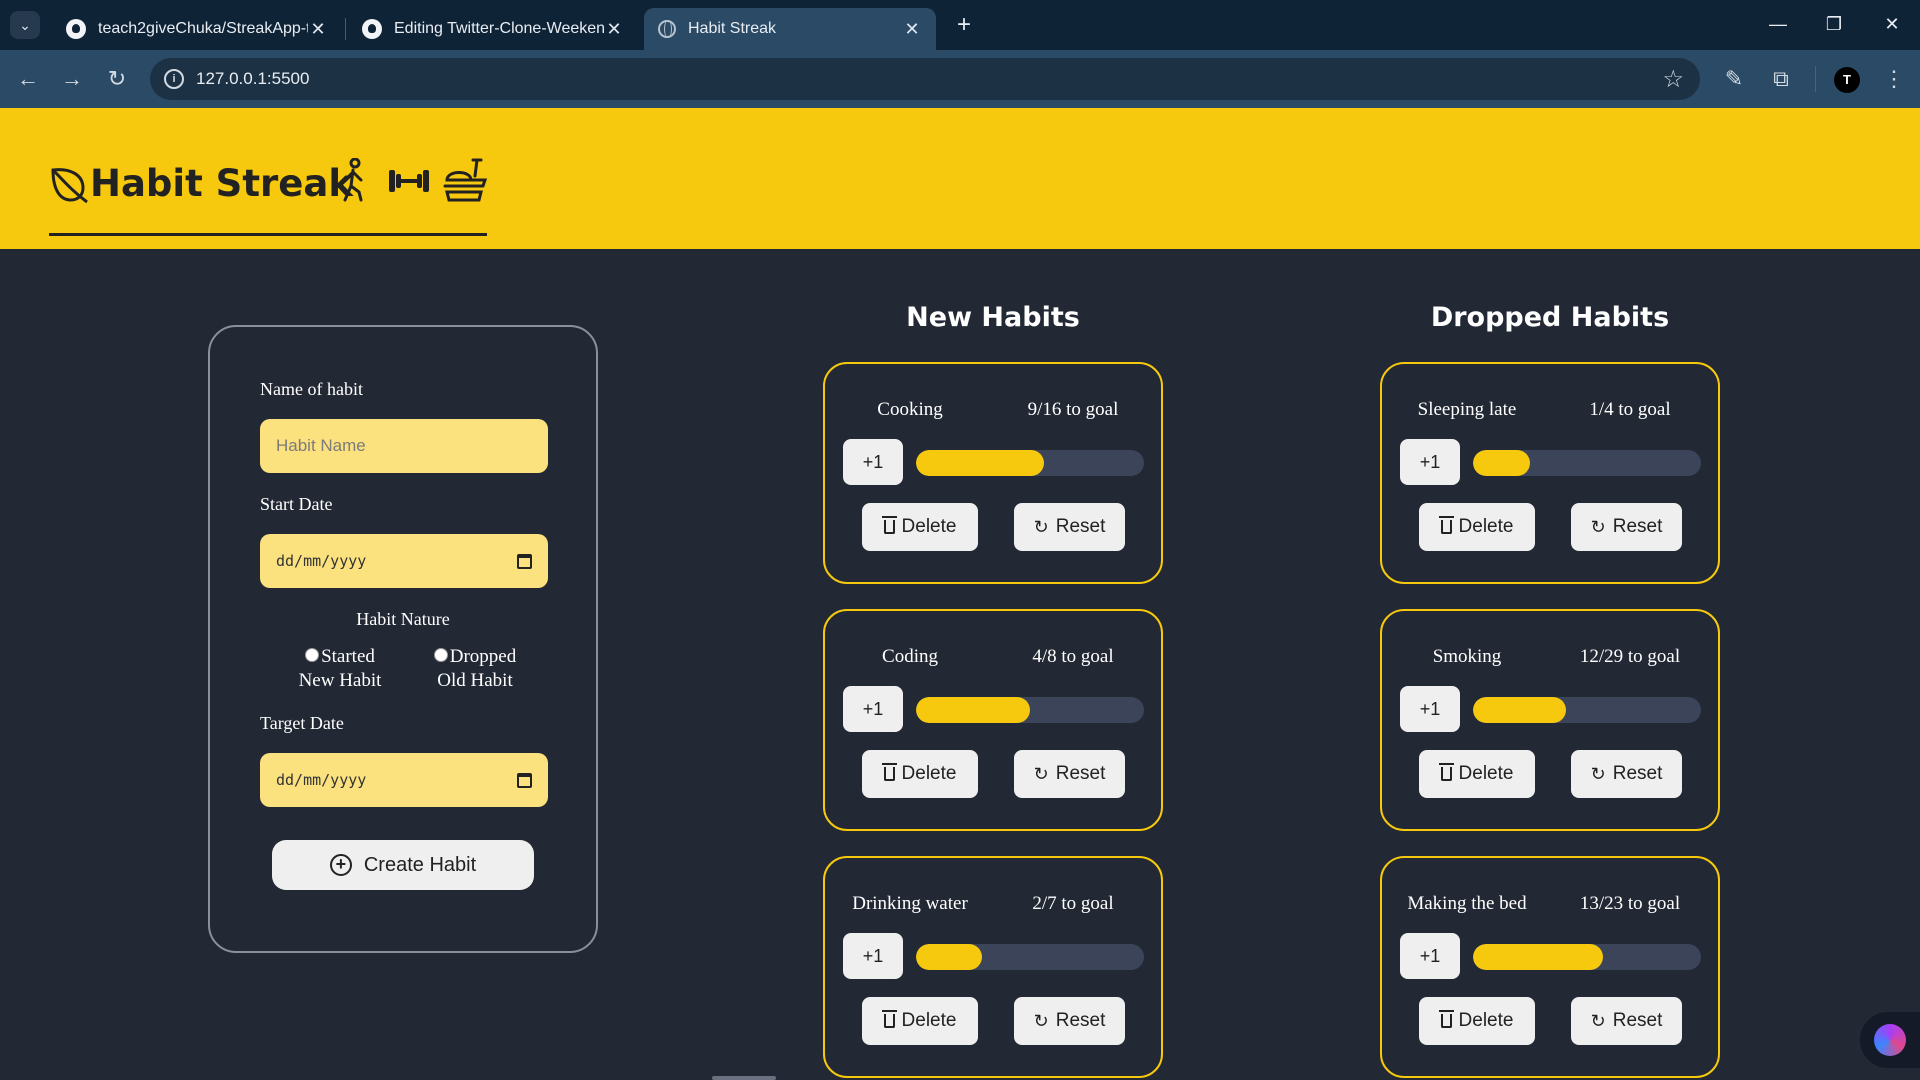 The image size is (1920, 1080). I want to click on tab-search-button: ⌄, so click(25, 25).